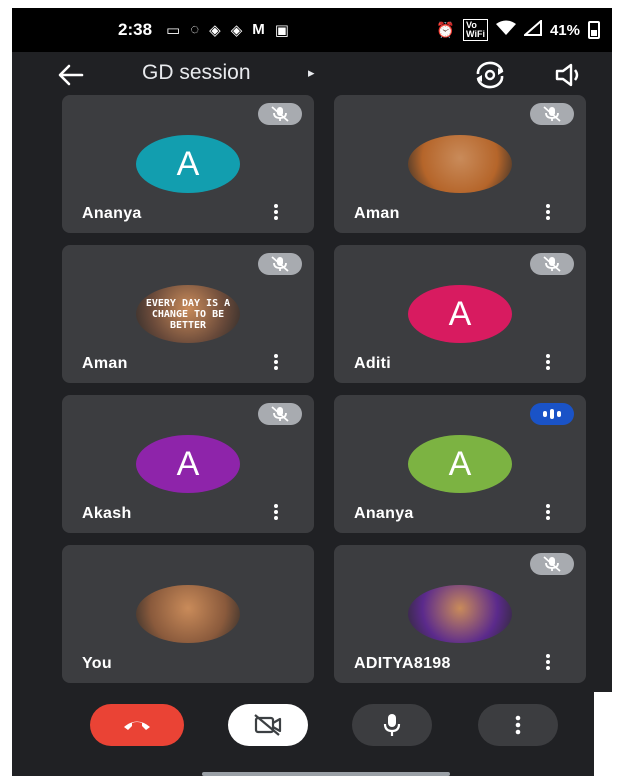  I want to click on participant-tile: You, so click(188, 614).